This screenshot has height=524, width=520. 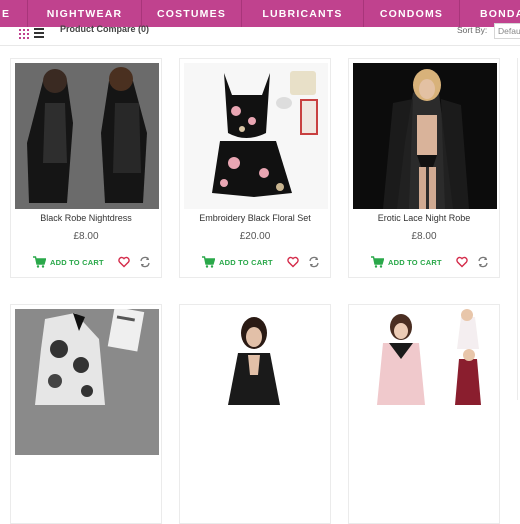 What do you see at coordinates (255, 236) in the screenshot?
I see `product-price: £20.00` at bounding box center [255, 236].